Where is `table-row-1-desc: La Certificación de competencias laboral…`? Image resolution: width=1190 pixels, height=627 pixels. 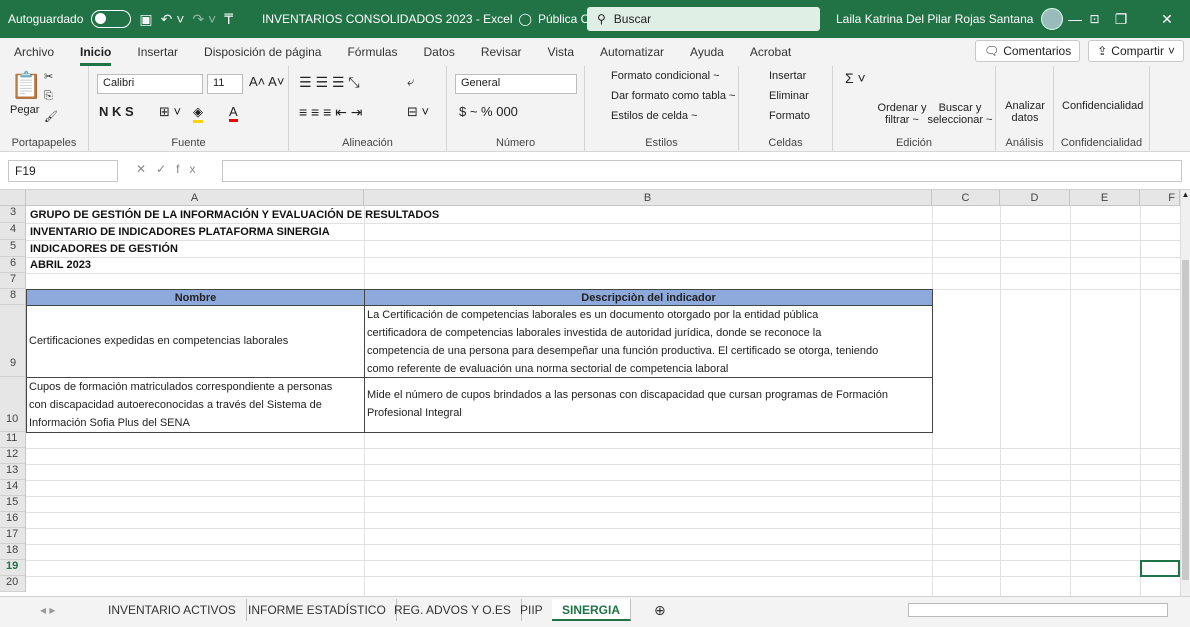 table-row-1-desc: La Certificación de competencias laboral… is located at coordinates (648, 341).